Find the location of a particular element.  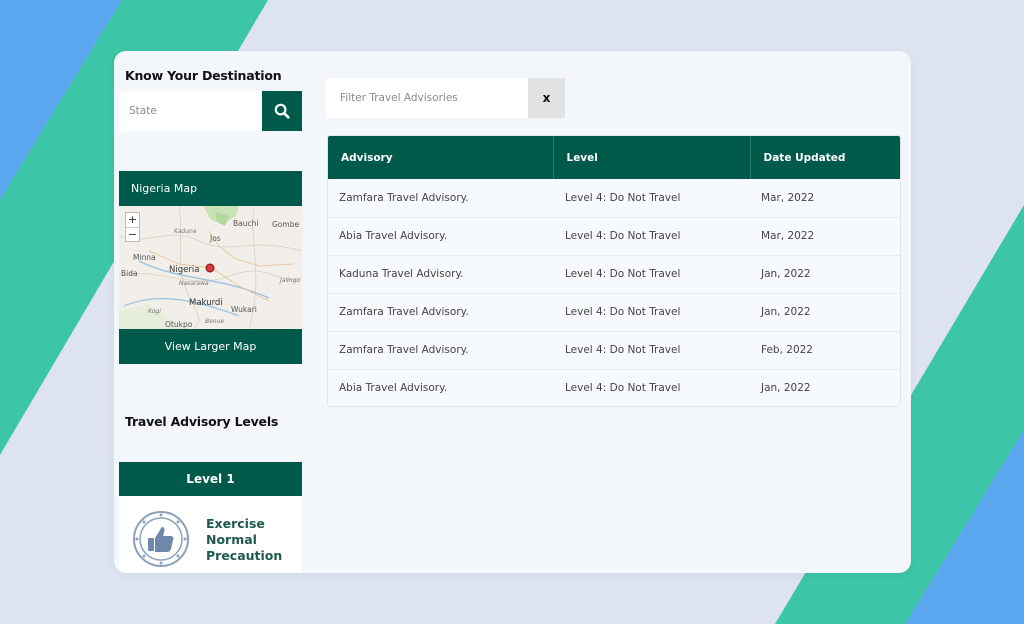

sidebar: Know Your Destination Nigeria Map is located at coordinates (210, 312).